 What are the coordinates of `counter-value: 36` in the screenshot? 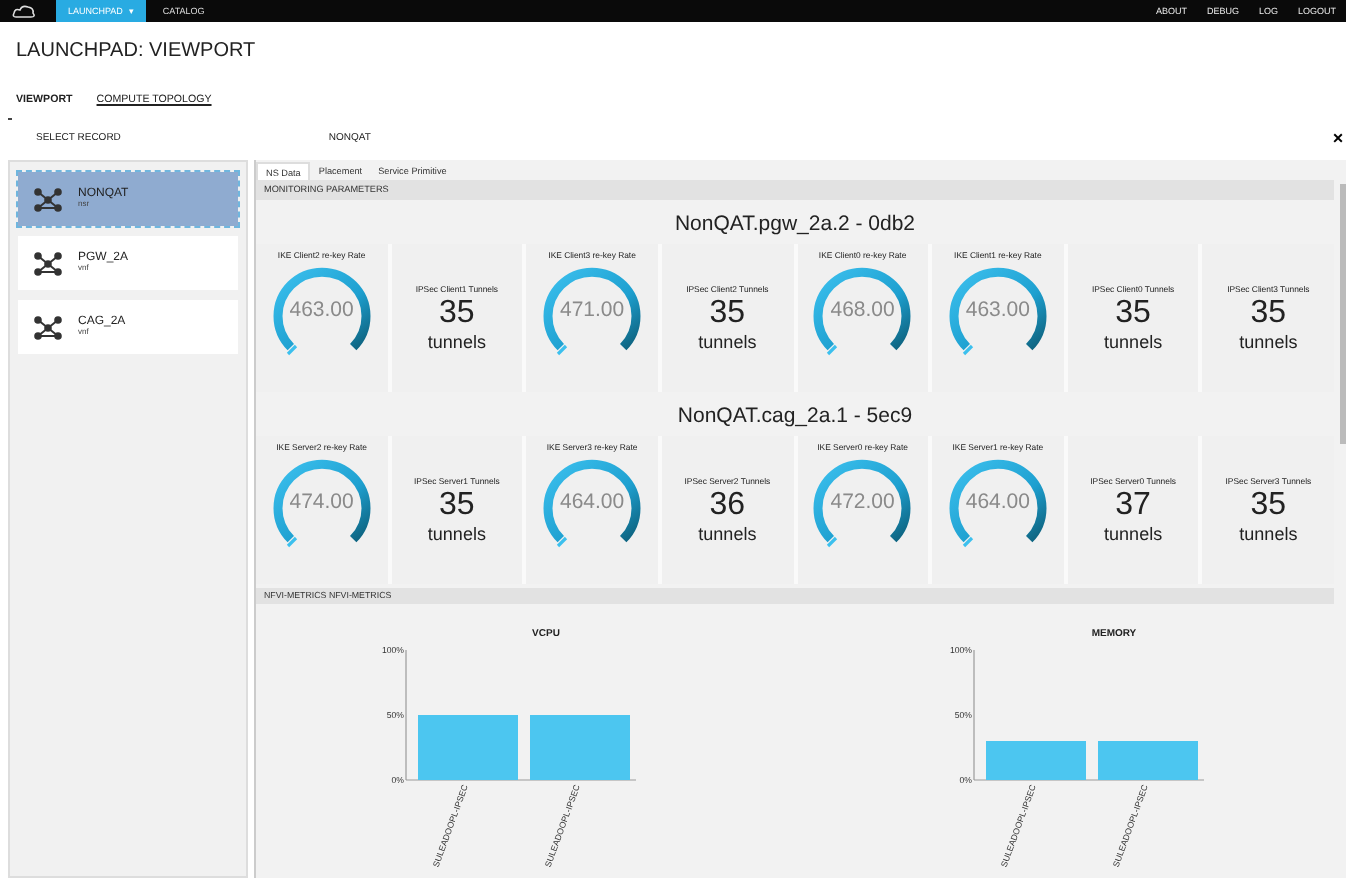 It's located at (727, 507).